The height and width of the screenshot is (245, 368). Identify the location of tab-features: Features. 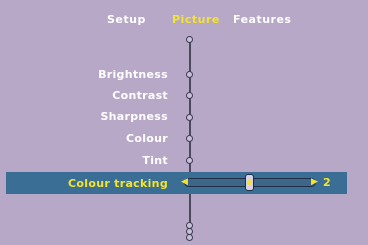
(262, 19).